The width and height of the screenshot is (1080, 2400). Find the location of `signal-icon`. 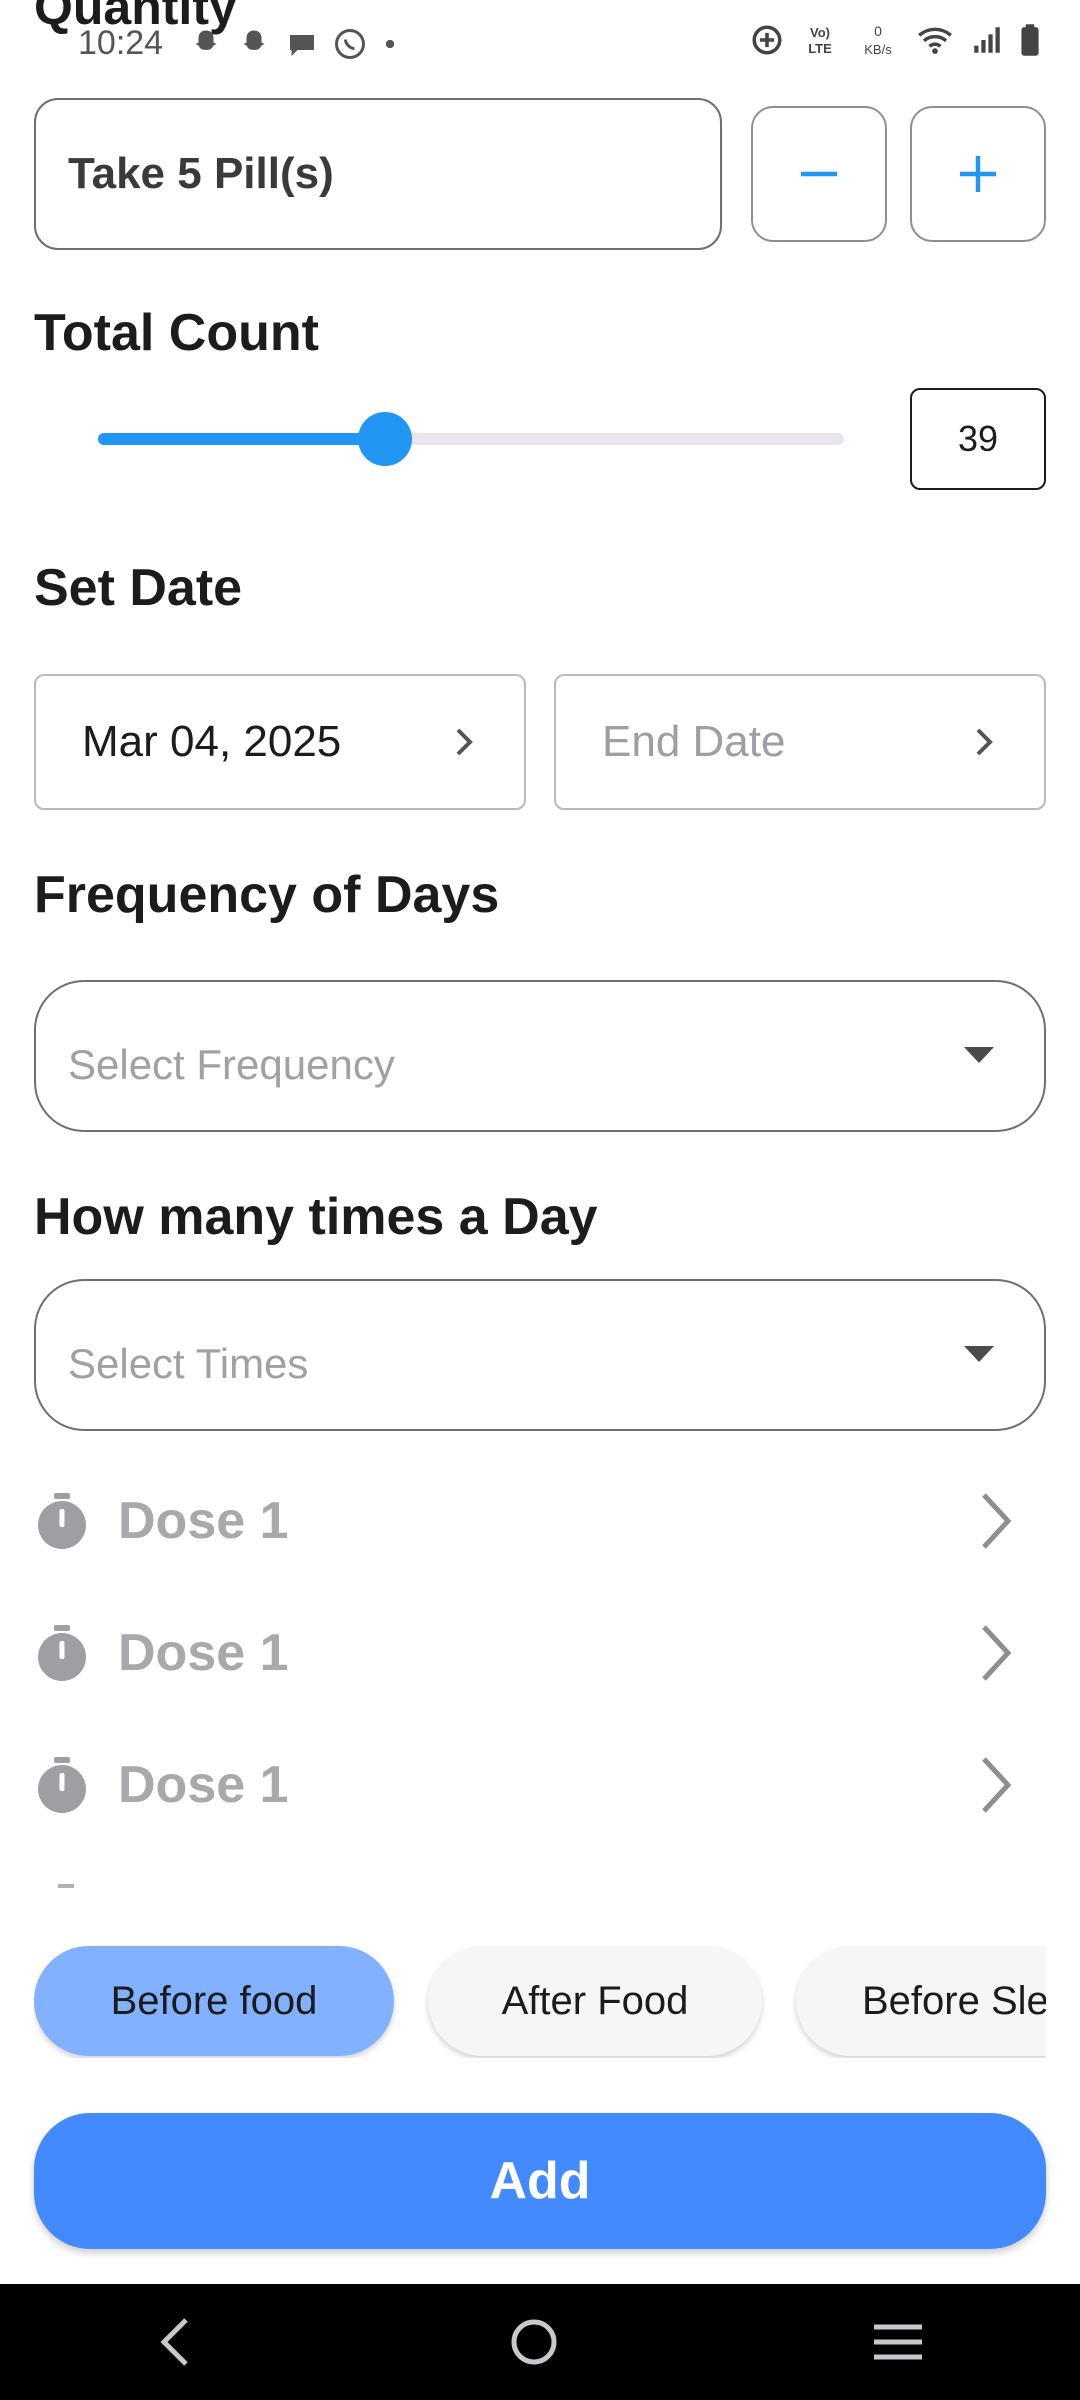

signal-icon is located at coordinates (987, 40).